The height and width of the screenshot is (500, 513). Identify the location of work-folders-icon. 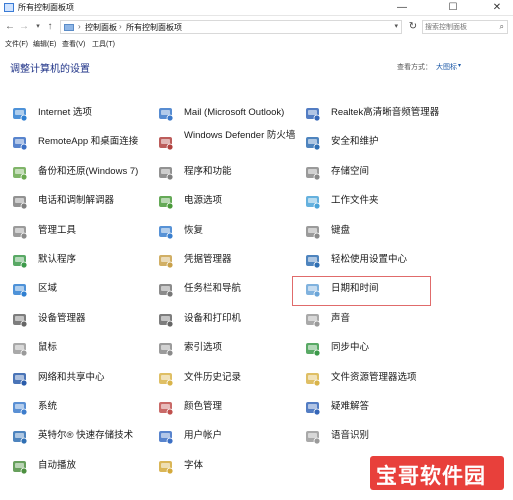
(313, 203).